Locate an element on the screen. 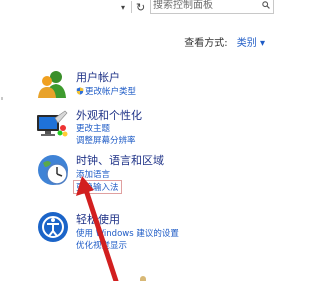 This screenshot has width=320, height=281. view-by-label: 查看方式: is located at coordinates (206, 43).